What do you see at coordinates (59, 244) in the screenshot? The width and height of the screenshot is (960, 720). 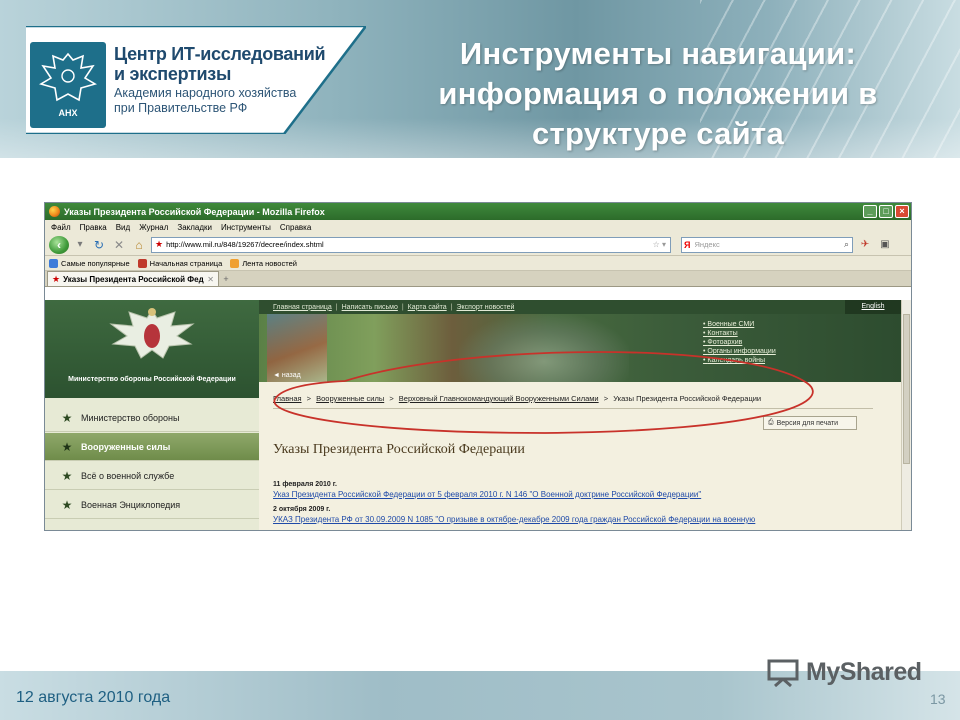 I see `back-arrow-icon: ‹` at bounding box center [59, 244].